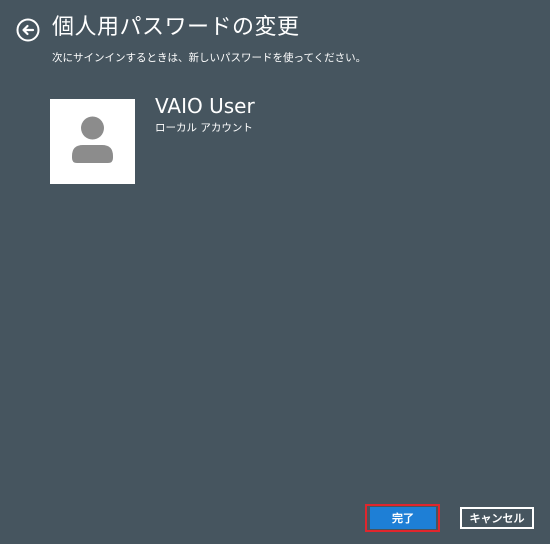  I want to click on user-avatar-icon, so click(92, 139).